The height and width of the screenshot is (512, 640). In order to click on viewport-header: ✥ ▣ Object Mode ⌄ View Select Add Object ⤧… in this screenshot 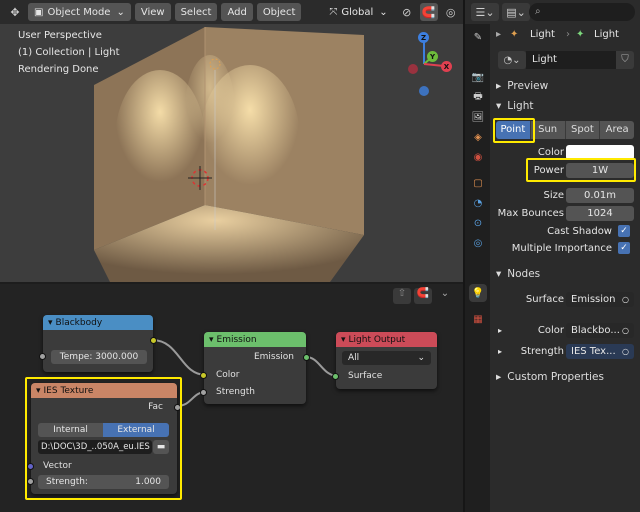, I will do `click(231, 12)`.